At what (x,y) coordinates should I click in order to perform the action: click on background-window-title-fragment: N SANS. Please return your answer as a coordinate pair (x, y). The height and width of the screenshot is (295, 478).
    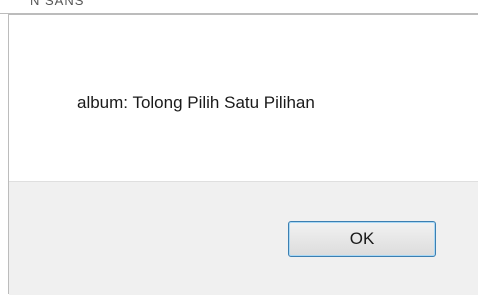
    Looking at the image, I should click on (75, 7).